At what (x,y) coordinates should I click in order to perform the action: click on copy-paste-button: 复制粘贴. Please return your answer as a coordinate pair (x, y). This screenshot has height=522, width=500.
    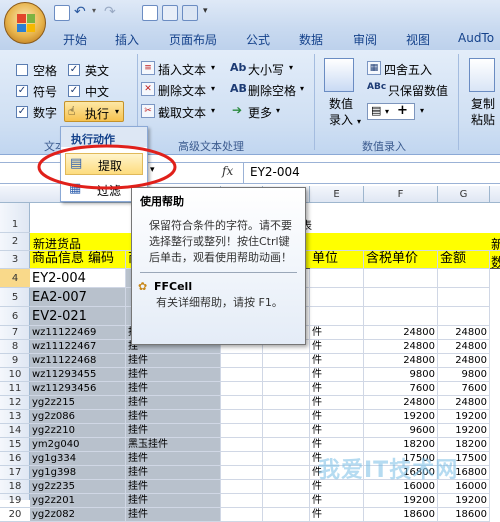
    Looking at the image, I should click on (483, 112).